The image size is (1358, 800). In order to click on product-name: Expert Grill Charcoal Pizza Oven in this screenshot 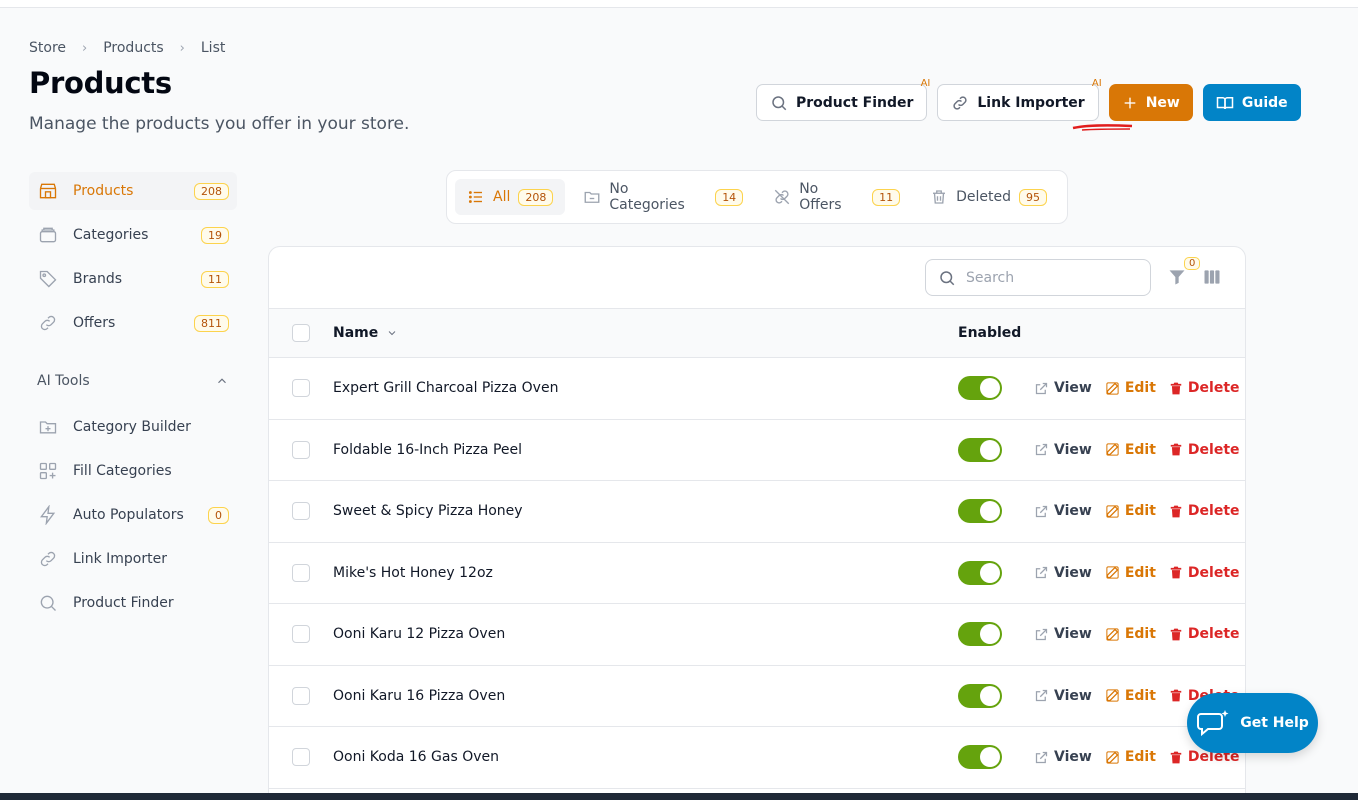, I will do `click(445, 388)`.